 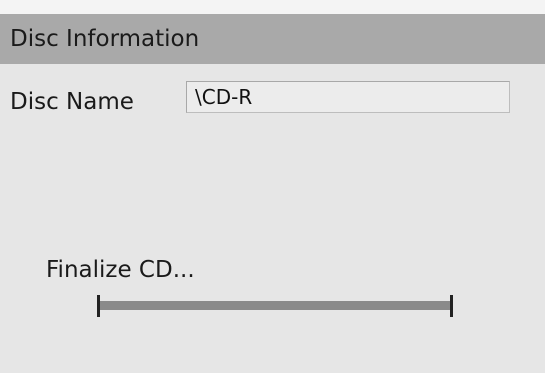 I want to click on disc-name-label: Disc Name, so click(x=72, y=102).